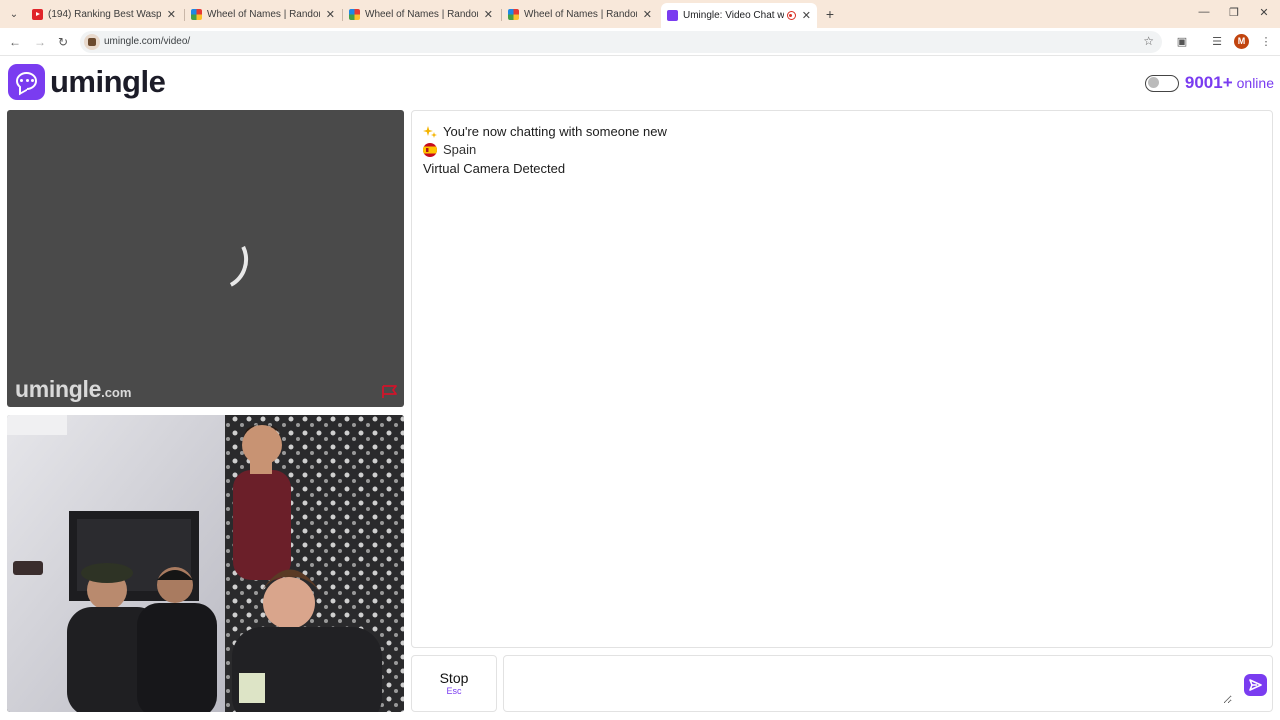  Describe the element at coordinates (14, 14) in the screenshot. I see `tab-search-chevron-icon: ⌄` at that location.